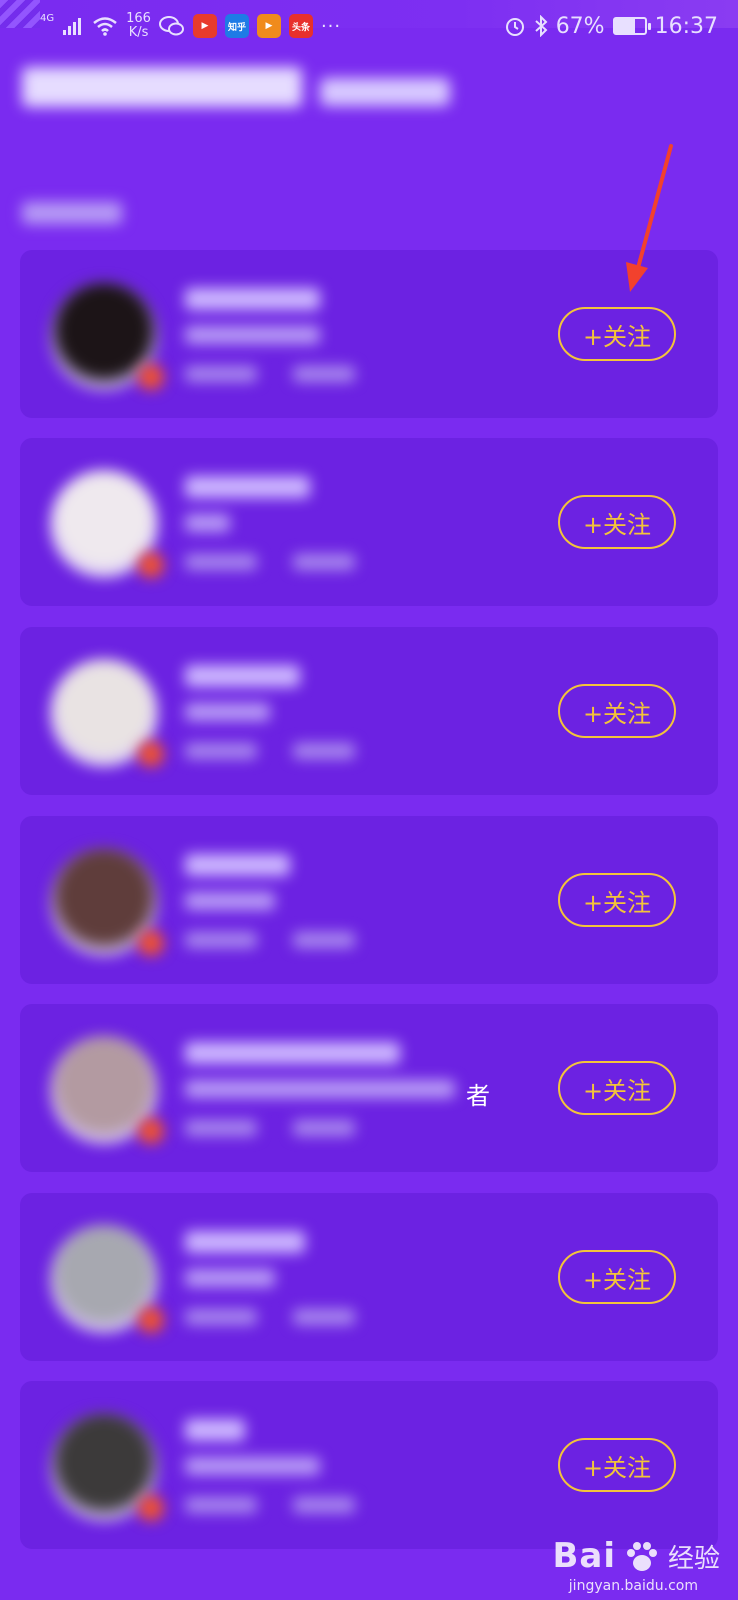  What do you see at coordinates (268, 26) in the screenshot?
I see `play-app-icon: ▶` at bounding box center [268, 26].